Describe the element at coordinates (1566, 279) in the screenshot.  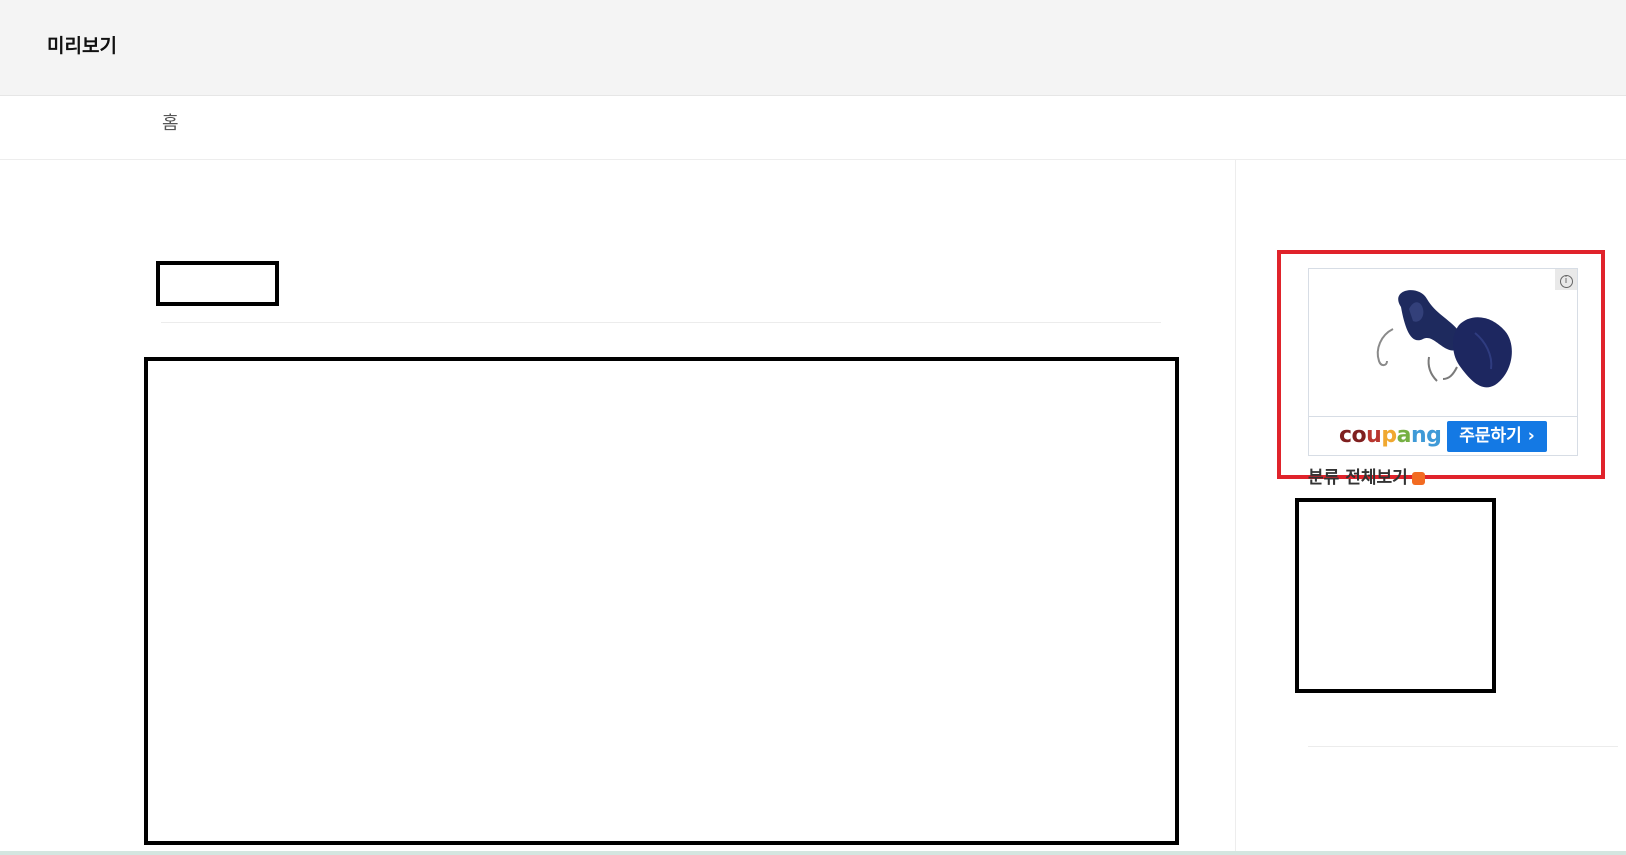
I see `ad-info-icon: i` at that location.